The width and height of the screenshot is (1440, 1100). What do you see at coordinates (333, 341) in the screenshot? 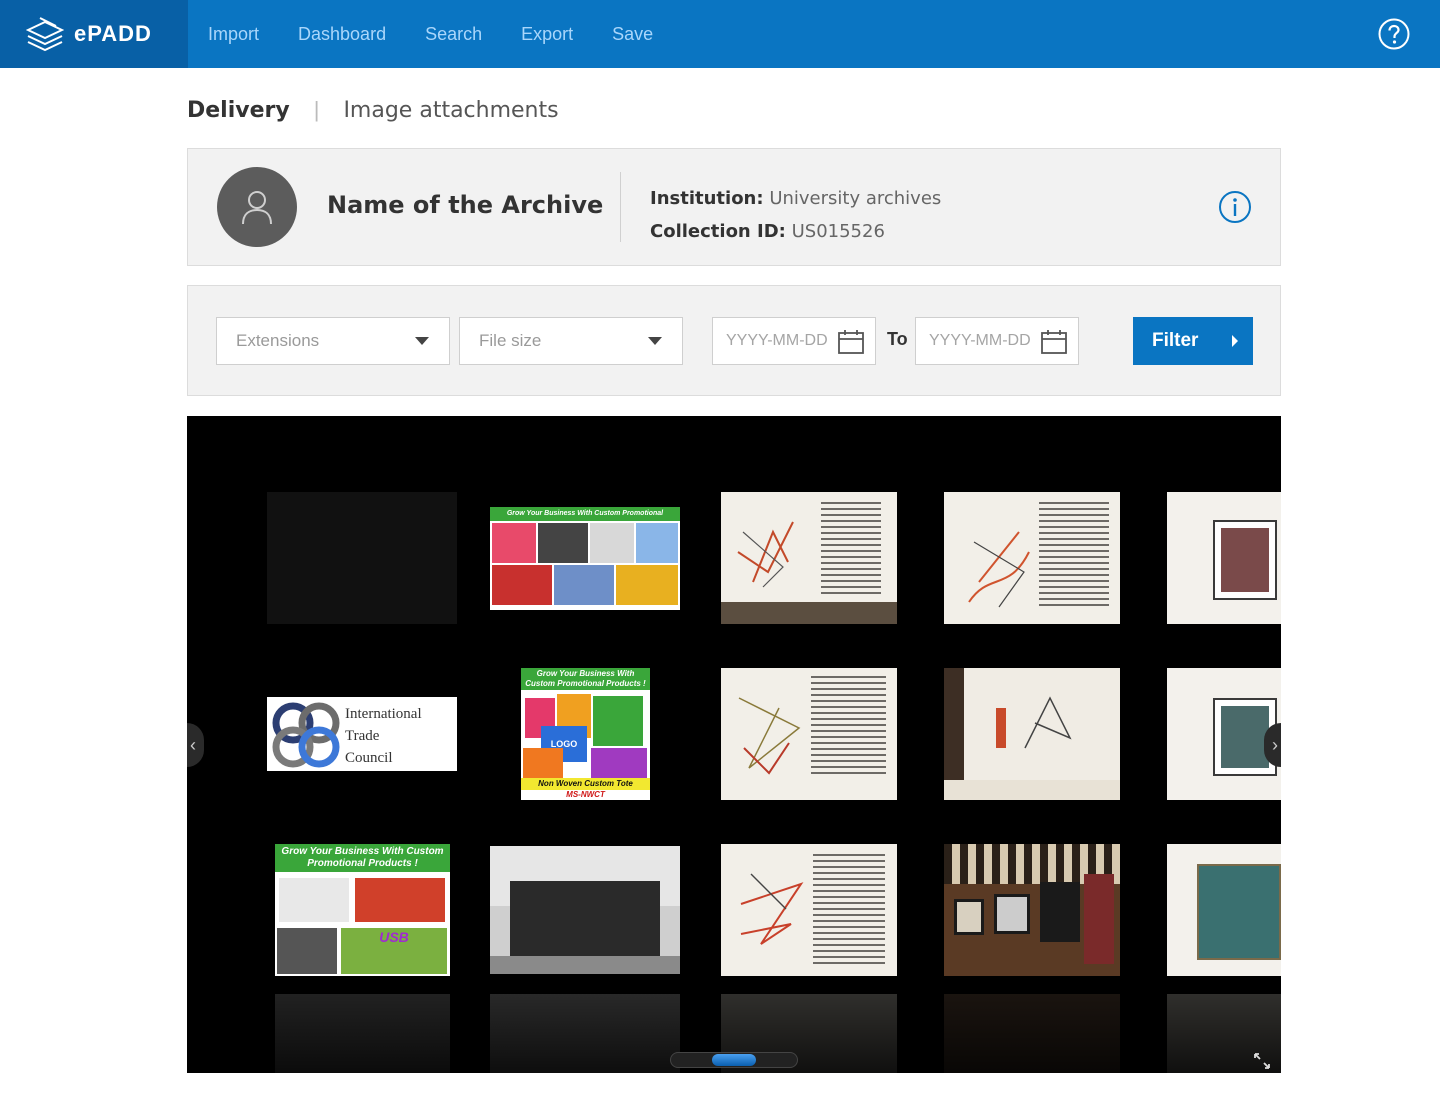
I see `extensions-select: Extensions` at bounding box center [333, 341].